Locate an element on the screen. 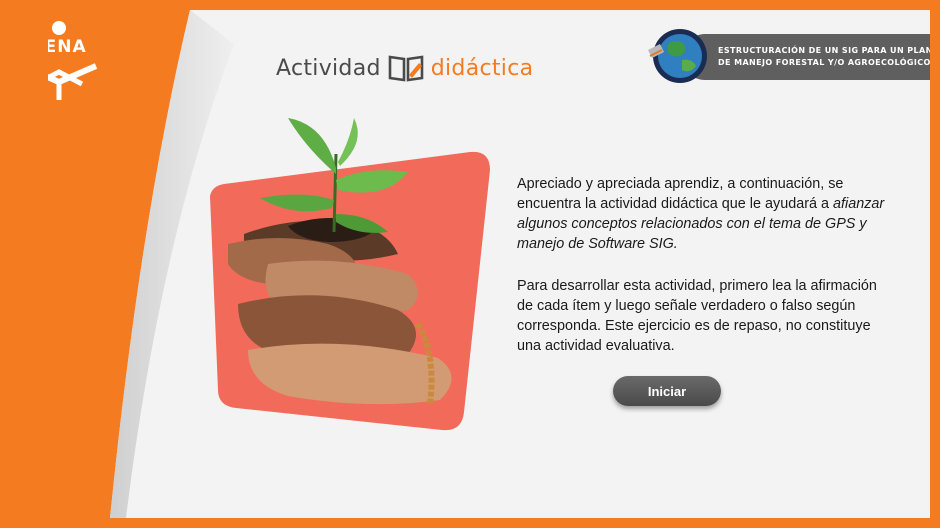 This screenshot has height=528, width=940. globe-satellite-icon is located at coordinates (677, 56).